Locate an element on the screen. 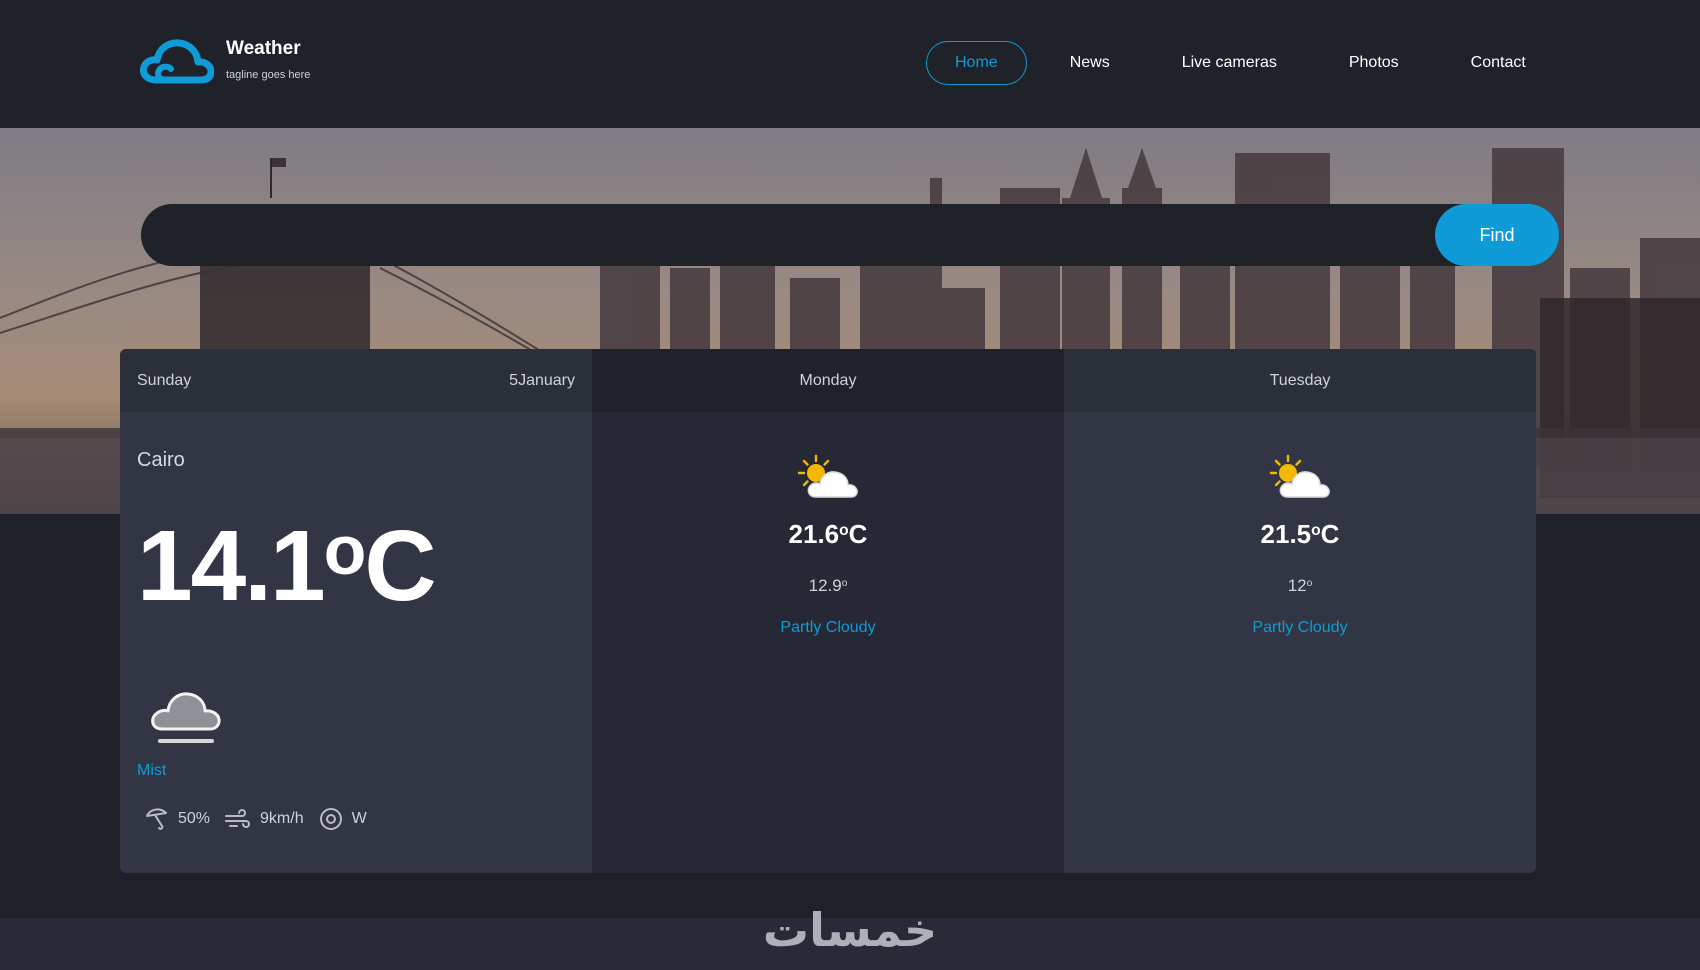 This screenshot has width=1700, height=970. watermark-logo: خمسات is located at coordinates (850, 929).